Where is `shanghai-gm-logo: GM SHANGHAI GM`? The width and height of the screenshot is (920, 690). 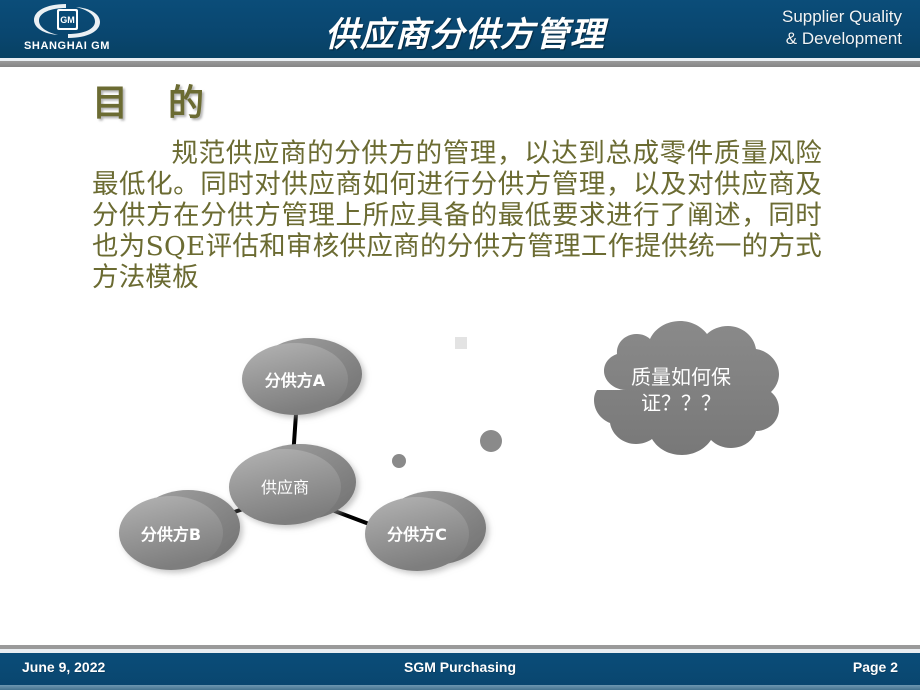 shanghai-gm-logo: GM SHANGHAI GM is located at coordinates (67, 29).